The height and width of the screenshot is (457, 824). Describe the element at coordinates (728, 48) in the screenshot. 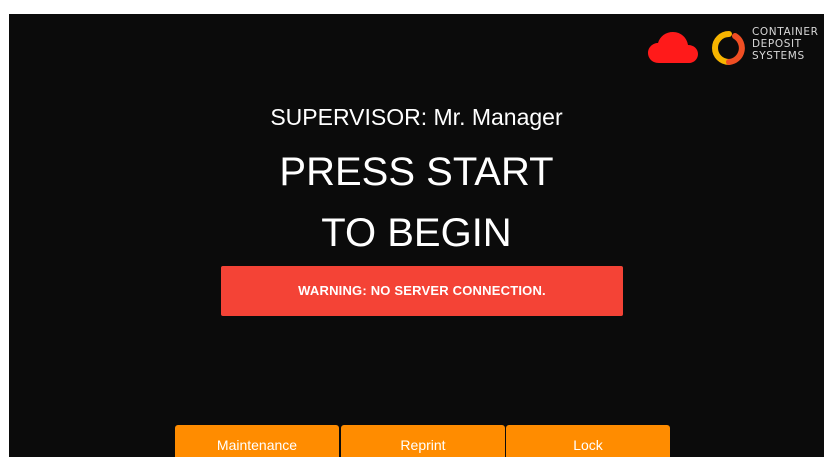

I see `logo-mark-icon` at that location.